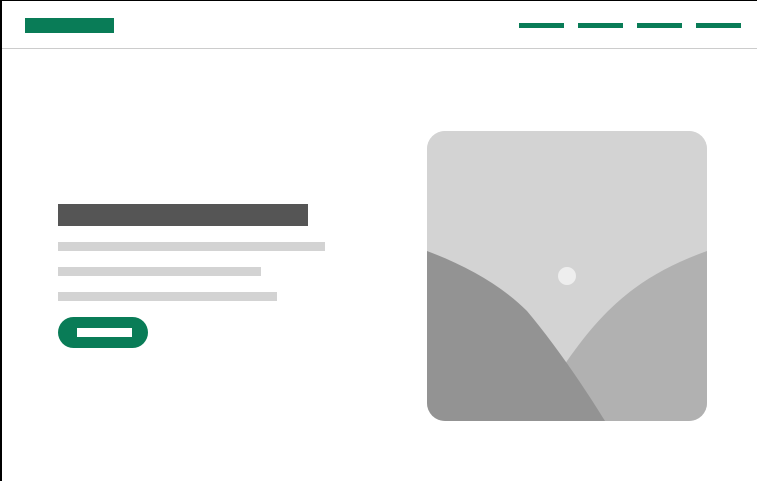 The image size is (757, 481). I want to click on cta-button, so click(103, 332).